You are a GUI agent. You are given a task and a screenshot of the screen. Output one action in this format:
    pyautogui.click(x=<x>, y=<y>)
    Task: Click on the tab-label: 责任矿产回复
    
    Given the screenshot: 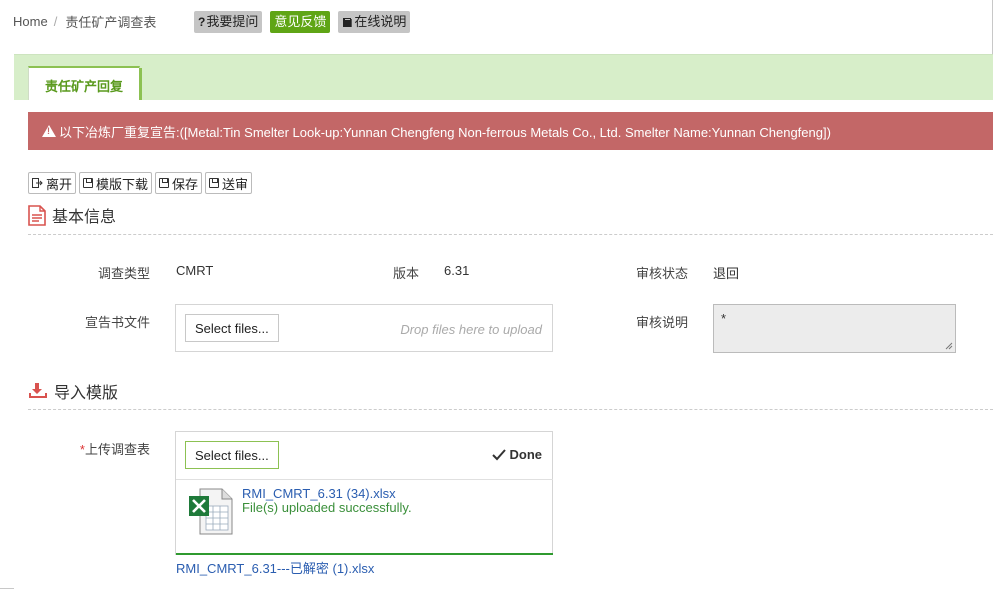 What is the action you would take?
    pyautogui.click(x=83, y=86)
    